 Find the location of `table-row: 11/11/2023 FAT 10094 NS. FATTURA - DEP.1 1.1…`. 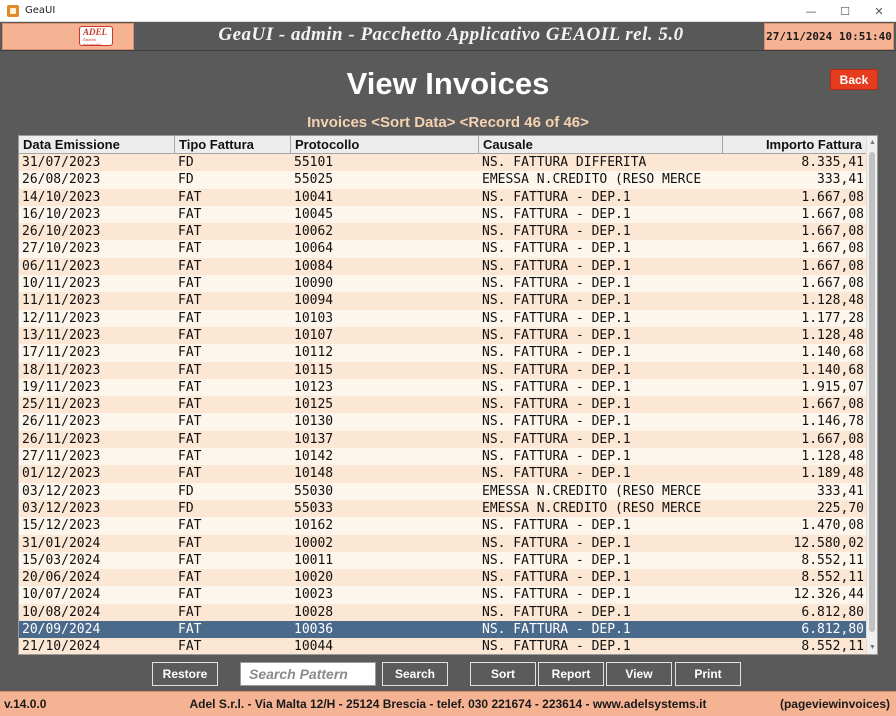

table-row: 11/11/2023 FAT 10094 NS. FATTURA - DEP.1 1.1… is located at coordinates (443, 301).